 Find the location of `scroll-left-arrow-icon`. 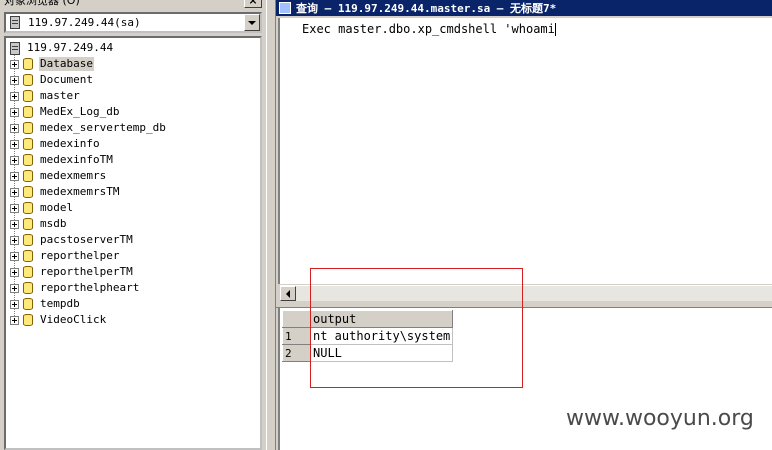

scroll-left-arrow-icon is located at coordinates (288, 293).